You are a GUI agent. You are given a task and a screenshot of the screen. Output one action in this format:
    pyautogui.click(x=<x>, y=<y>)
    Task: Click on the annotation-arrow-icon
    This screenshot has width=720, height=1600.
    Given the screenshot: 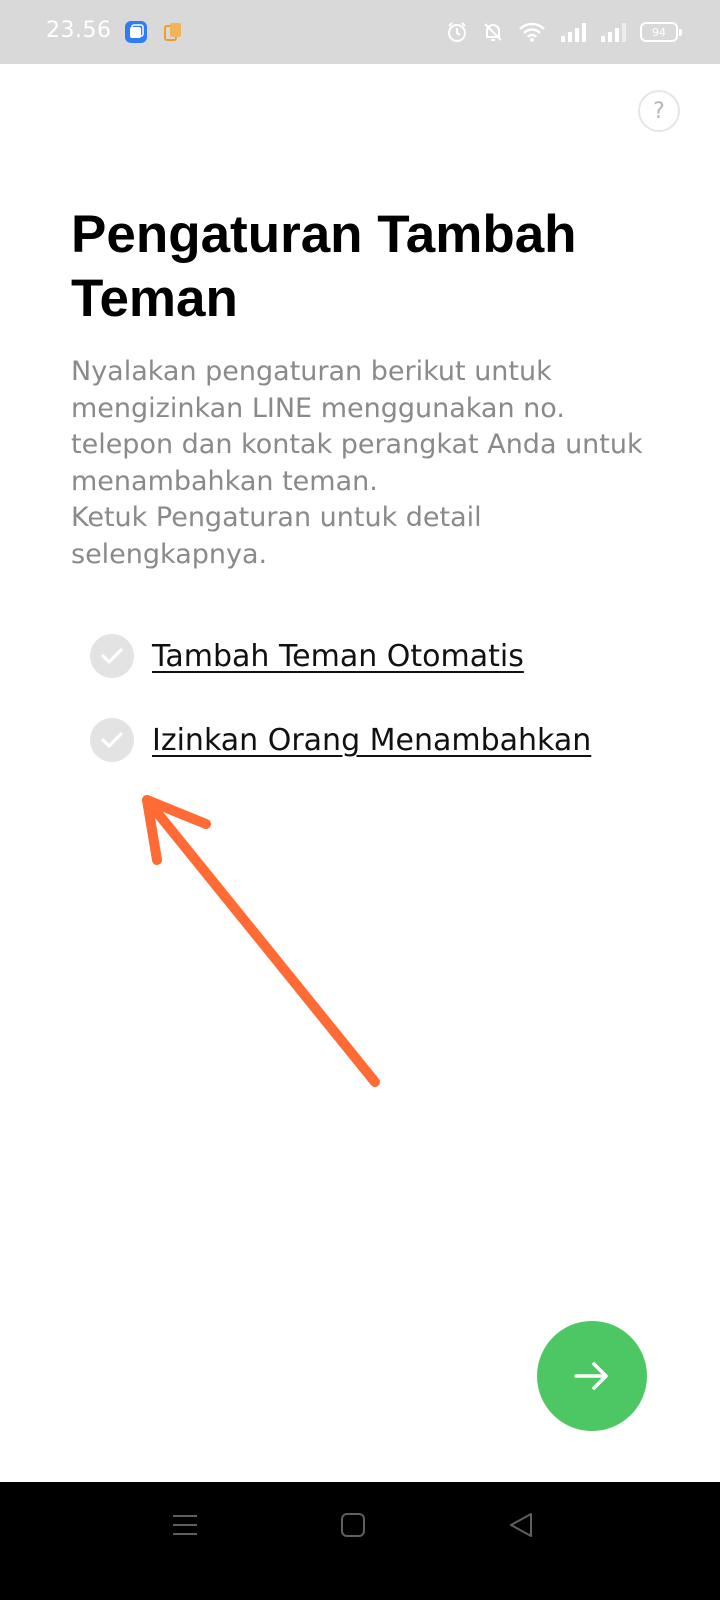 What is the action you would take?
    pyautogui.click(x=261, y=941)
    